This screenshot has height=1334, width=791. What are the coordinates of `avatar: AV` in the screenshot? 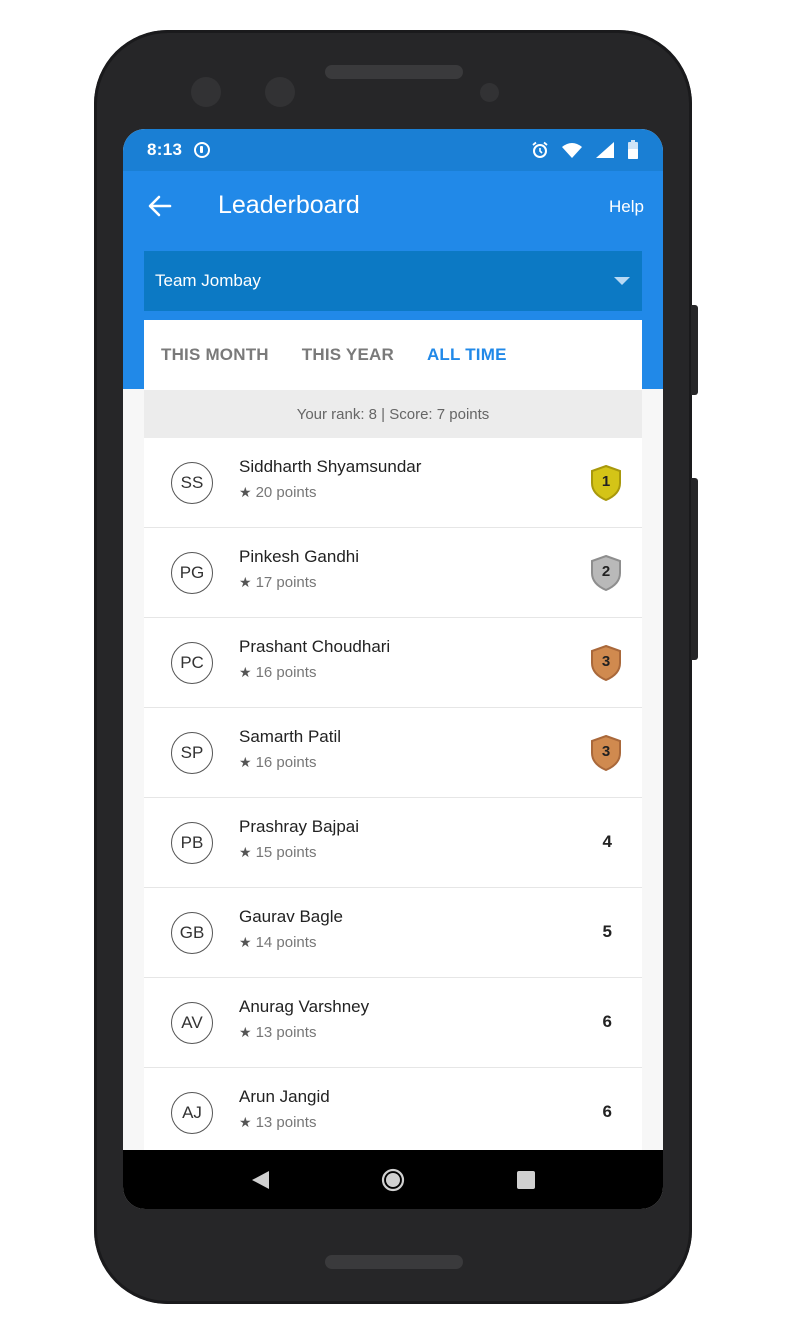 It's located at (192, 1023).